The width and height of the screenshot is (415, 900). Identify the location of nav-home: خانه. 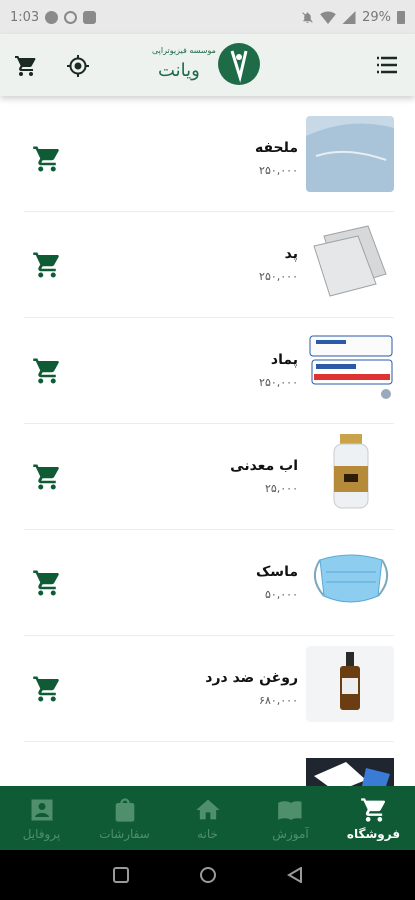
(207, 818).